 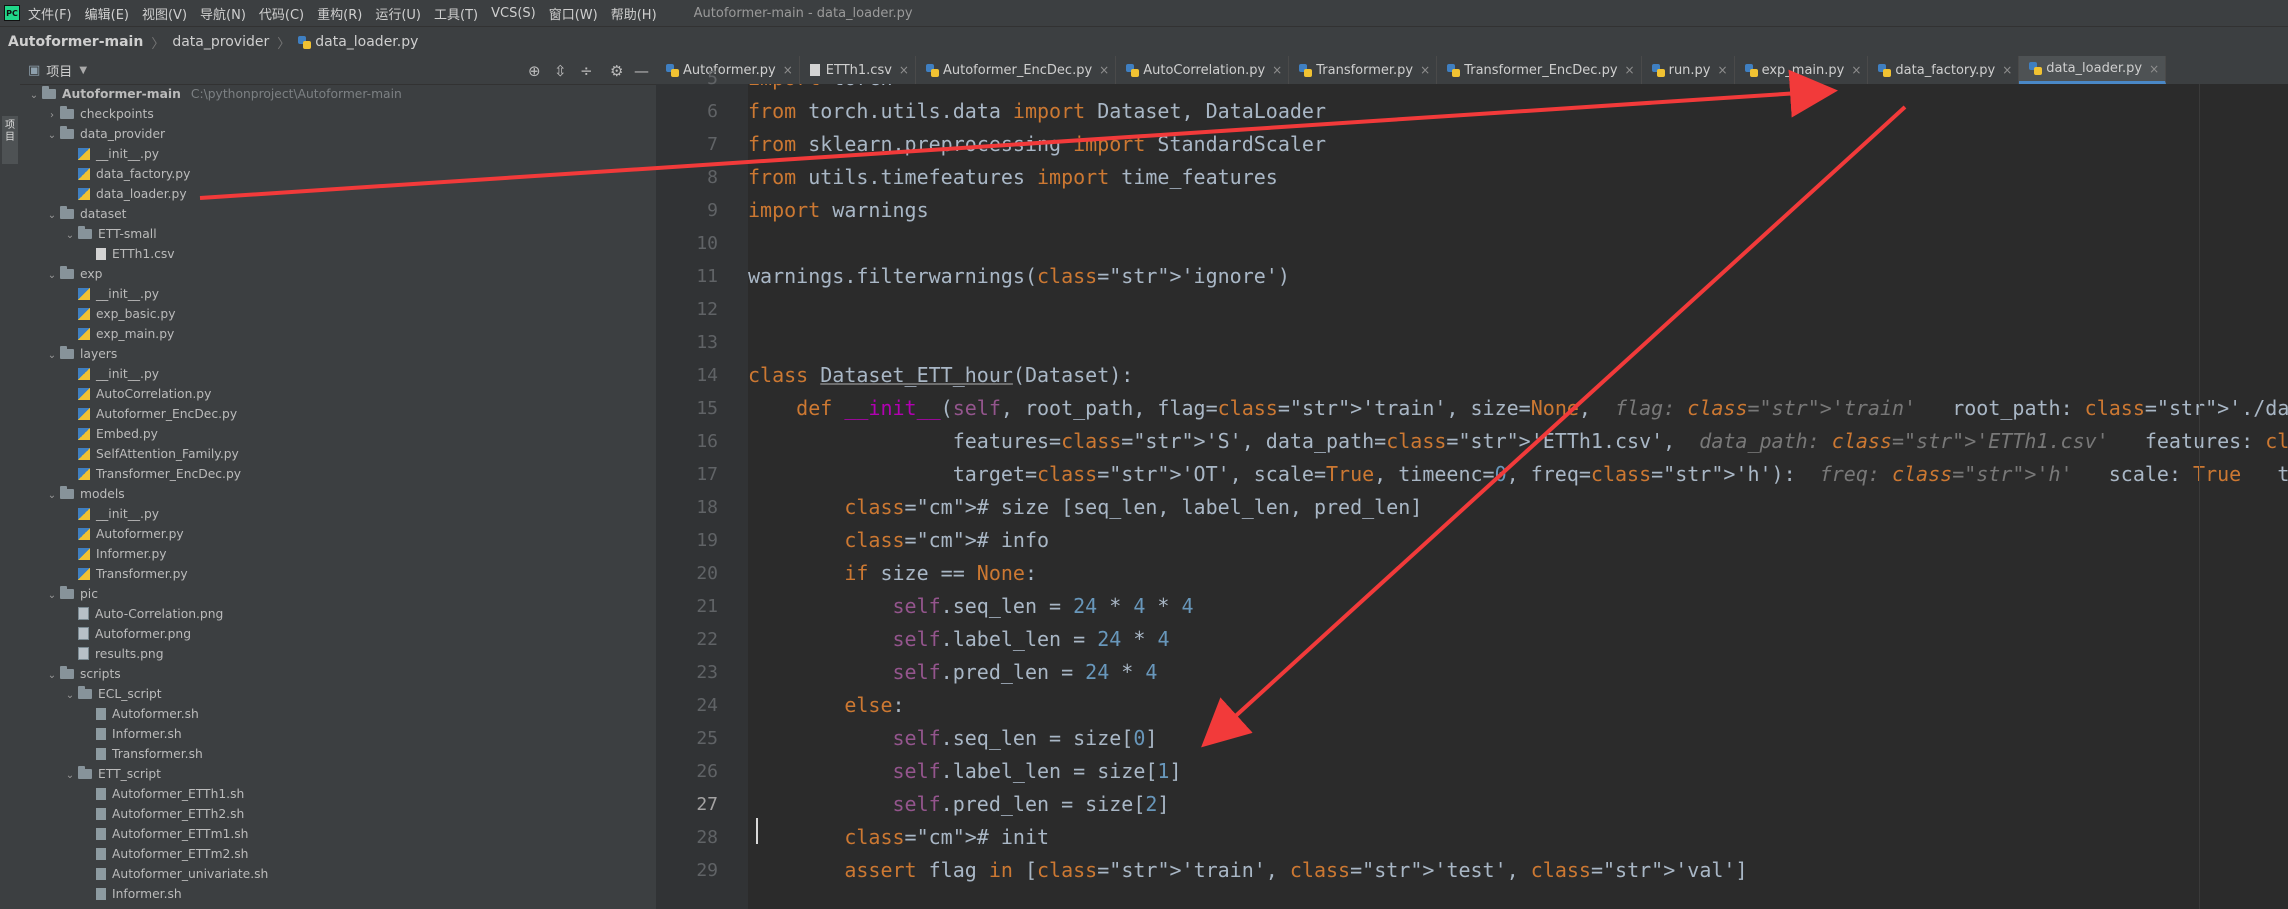 I want to click on tree-file: Transformer.sh, so click(x=369, y=754).